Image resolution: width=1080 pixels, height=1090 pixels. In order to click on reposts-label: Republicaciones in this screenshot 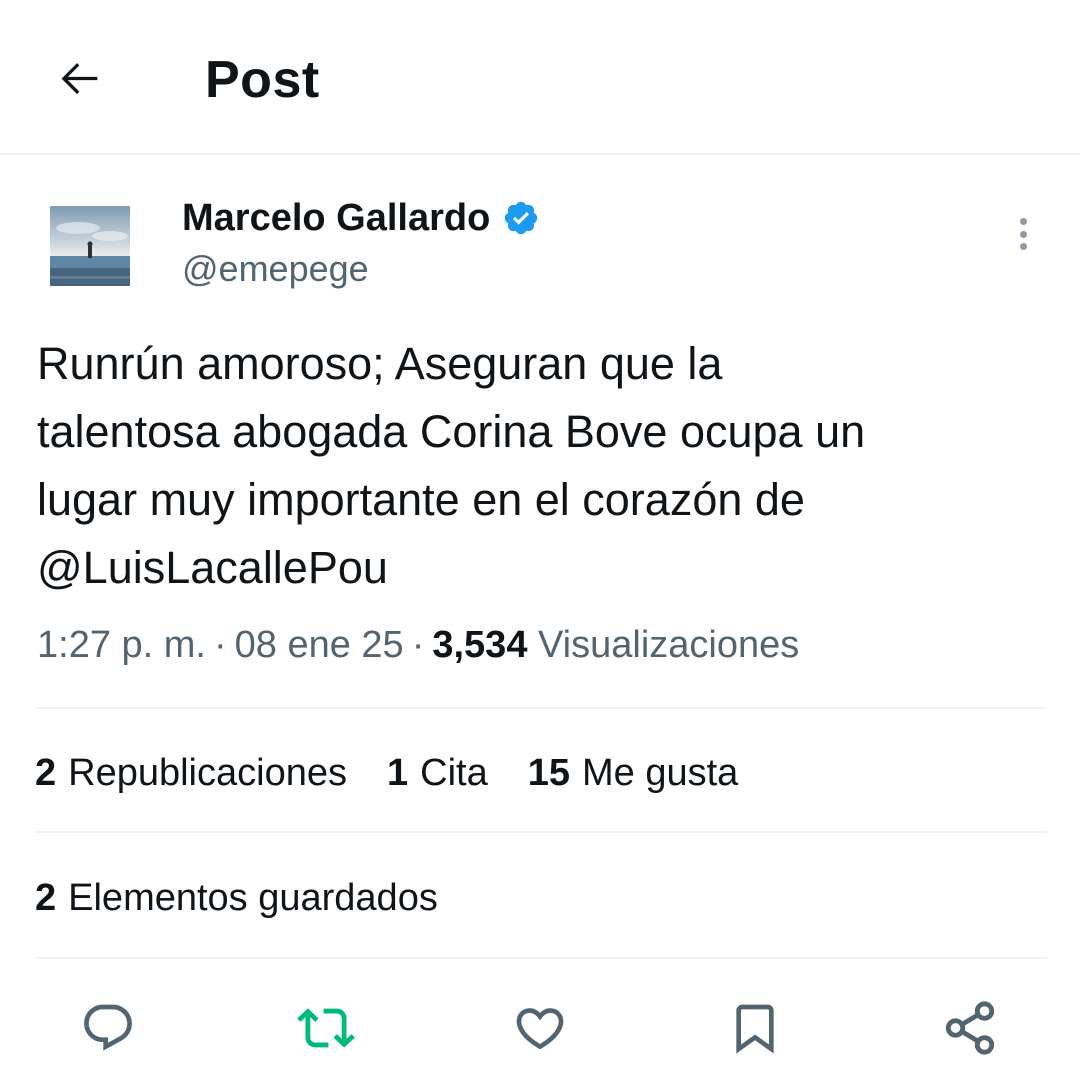, I will do `click(207, 772)`.